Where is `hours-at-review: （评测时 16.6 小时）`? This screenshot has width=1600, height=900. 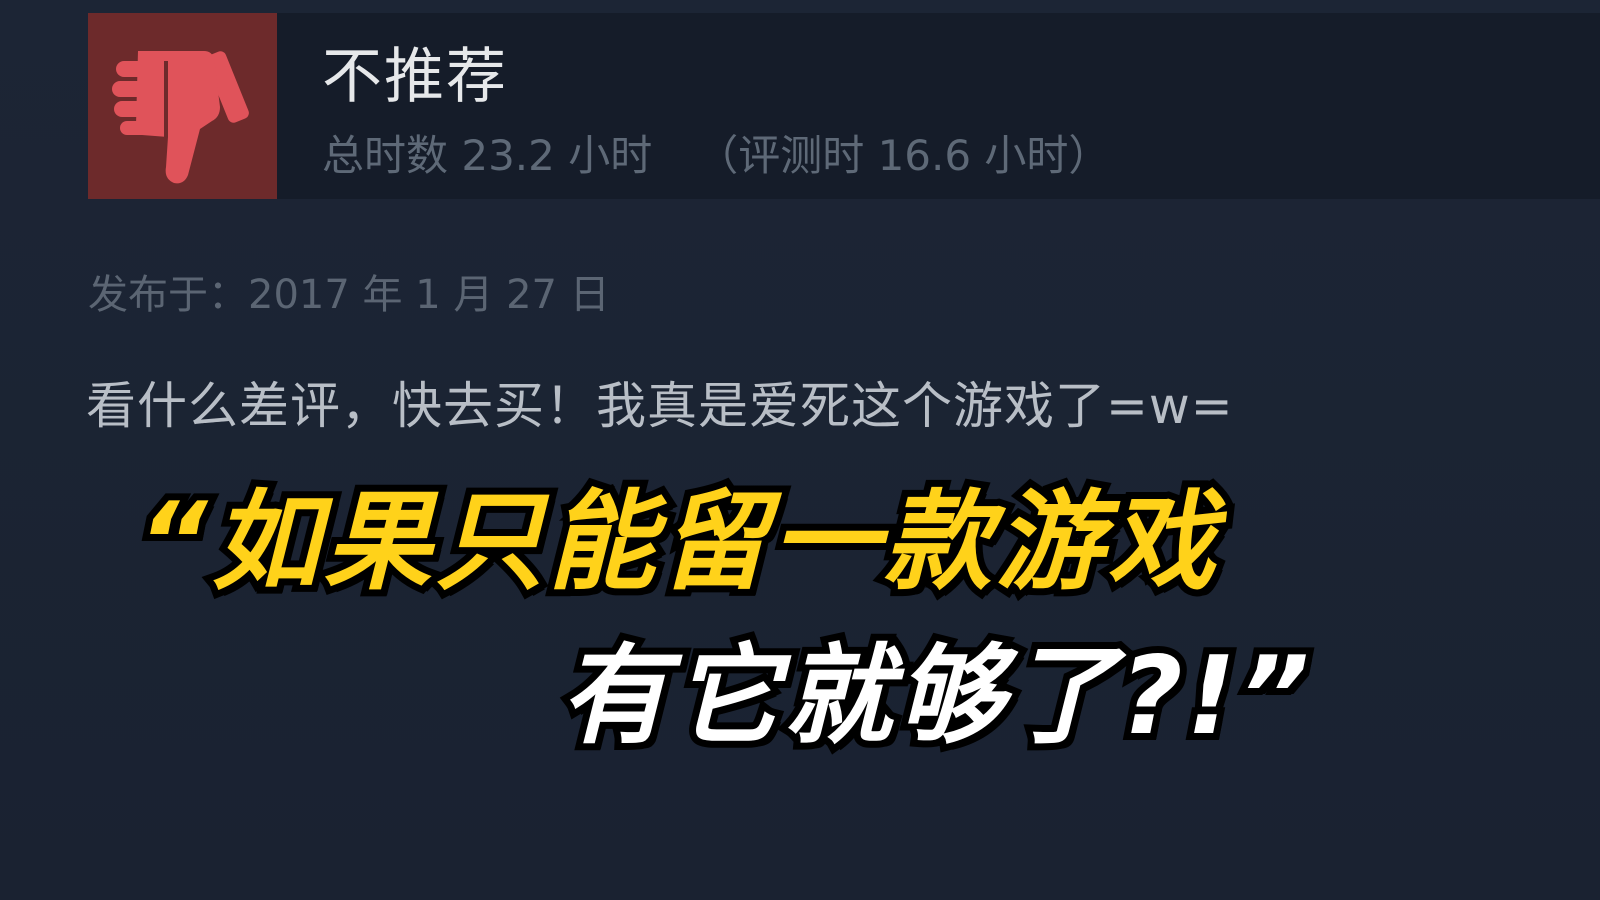 hours-at-review: （评测时 16.6 小时） is located at coordinates (903, 155).